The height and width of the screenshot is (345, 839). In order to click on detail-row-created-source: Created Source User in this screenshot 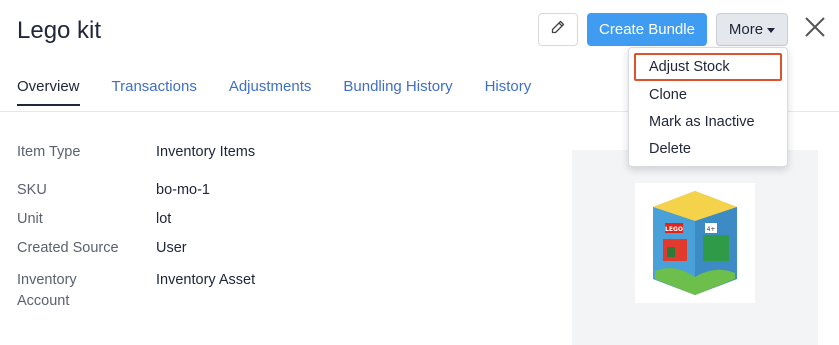, I will do `click(102, 248)`.